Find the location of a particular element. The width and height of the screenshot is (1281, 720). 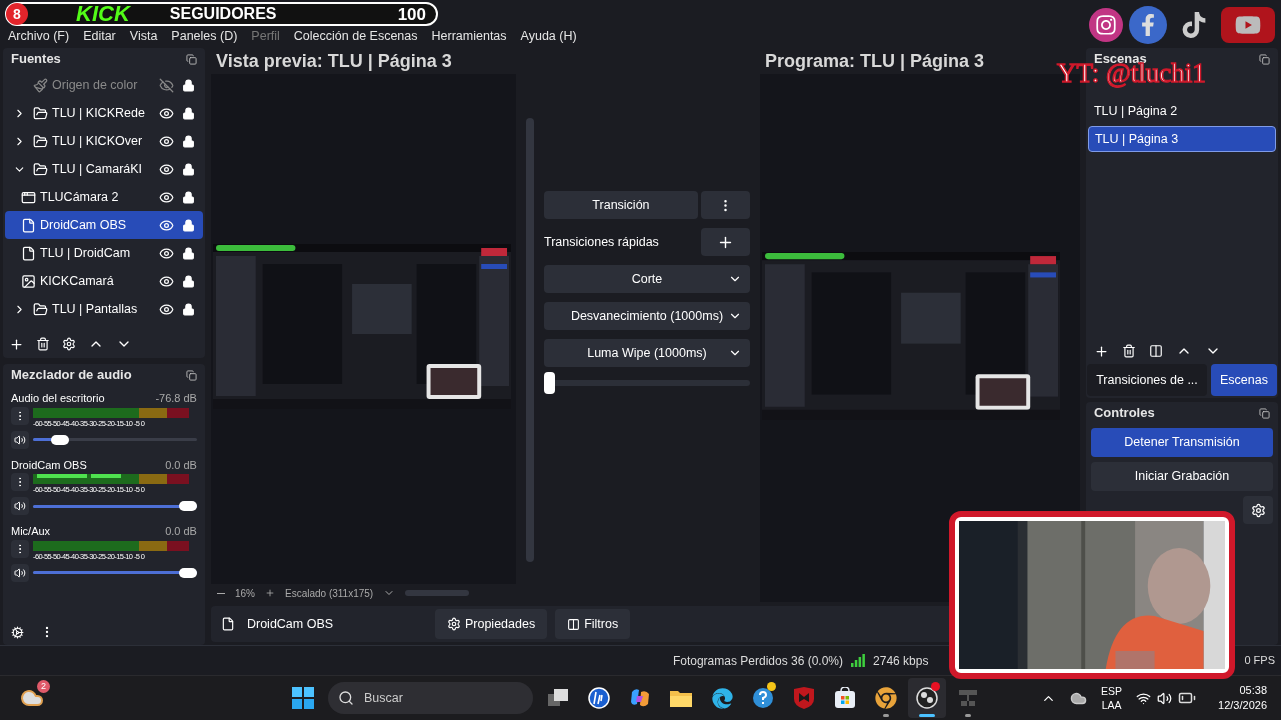

followers-label: SEGUIDORES is located at coordinates (223, 14).